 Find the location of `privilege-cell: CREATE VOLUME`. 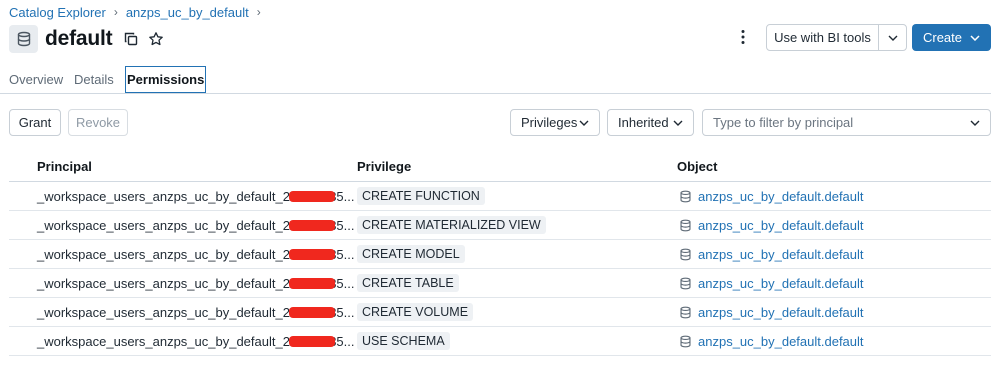

privilege-cell: CREATE VOLUME is located at coordinates (415, 312).